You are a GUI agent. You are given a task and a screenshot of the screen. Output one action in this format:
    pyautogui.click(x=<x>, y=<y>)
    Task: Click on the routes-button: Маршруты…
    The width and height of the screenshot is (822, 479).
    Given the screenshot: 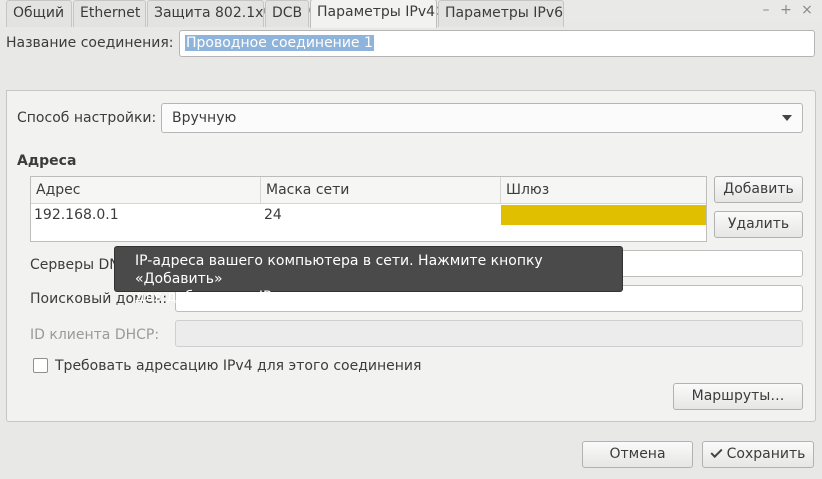 What is the action you would take?
    pyautogui.click(x=738, y=396)
    